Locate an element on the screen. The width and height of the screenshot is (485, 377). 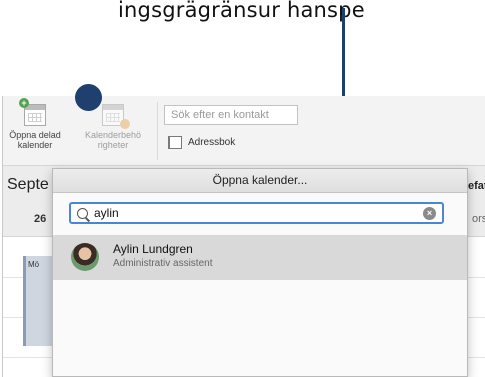
callout-marker-dot is located at coordinates (88, 97).